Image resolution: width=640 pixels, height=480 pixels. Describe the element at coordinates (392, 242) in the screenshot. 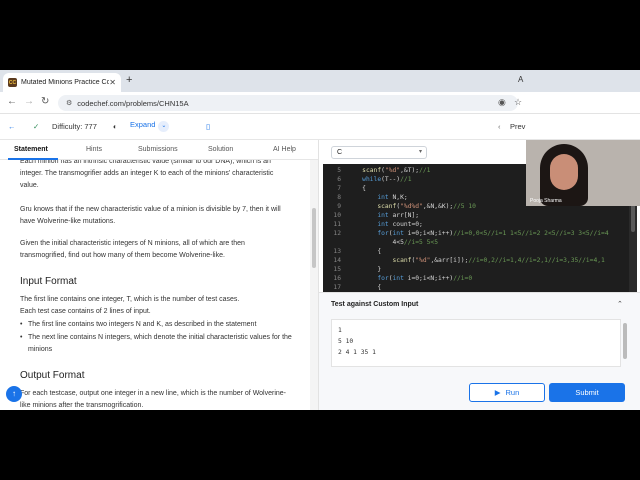

I see `code-text: 4<5//i=5 5<5` at that location.